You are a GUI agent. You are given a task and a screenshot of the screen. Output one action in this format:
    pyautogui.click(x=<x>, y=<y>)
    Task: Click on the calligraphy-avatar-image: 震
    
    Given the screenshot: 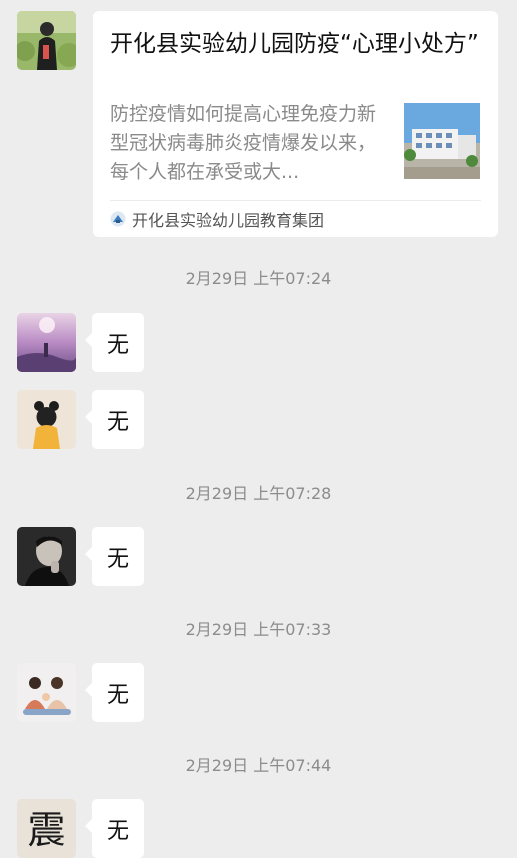 What is the action you would take?
    pyautogui.click(x=46, y=828)
    